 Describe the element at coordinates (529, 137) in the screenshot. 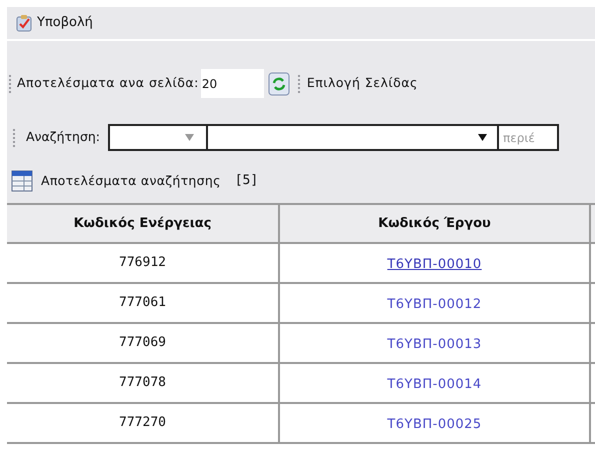

I see `search-value-field: περιέ` at that location.